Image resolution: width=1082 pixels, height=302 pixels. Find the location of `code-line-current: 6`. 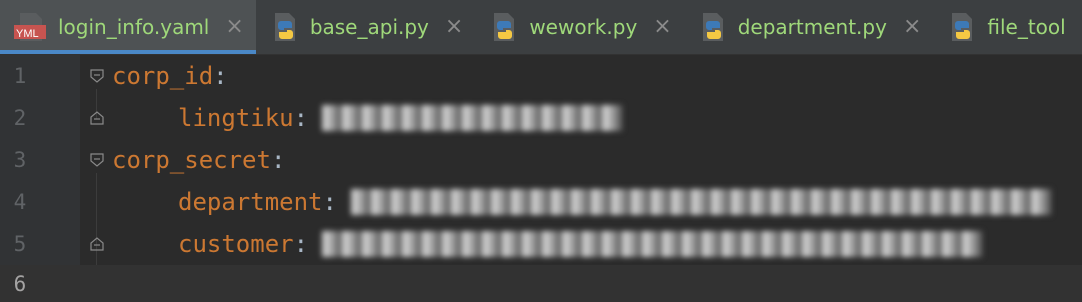

code-line-current: 6 is located at coordinates (541, 283).